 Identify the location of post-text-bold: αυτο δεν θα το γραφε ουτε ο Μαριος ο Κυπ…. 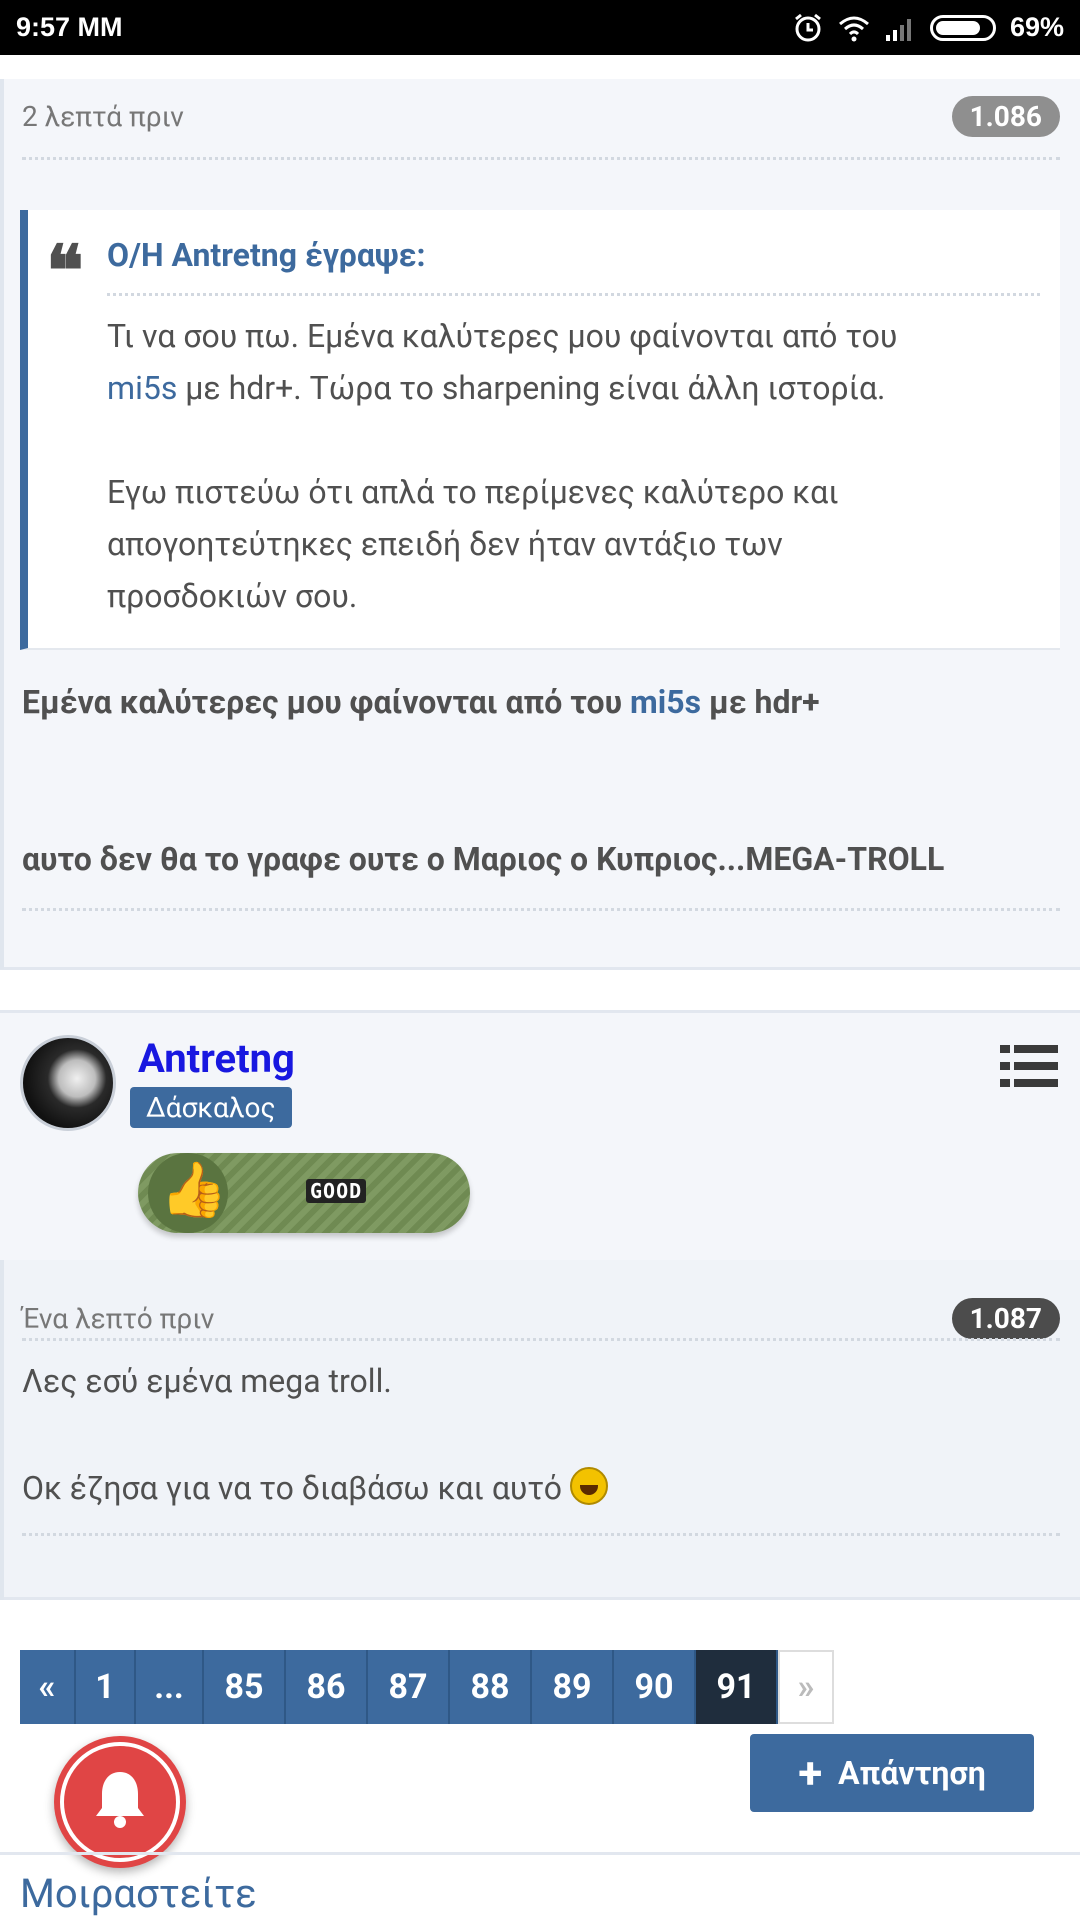
(483, 859).